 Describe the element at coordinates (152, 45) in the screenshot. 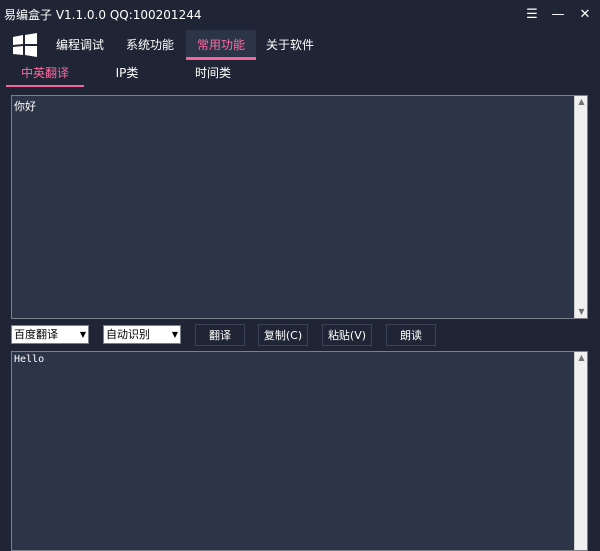

I see `menu-item-system: 系统功能` at that location.